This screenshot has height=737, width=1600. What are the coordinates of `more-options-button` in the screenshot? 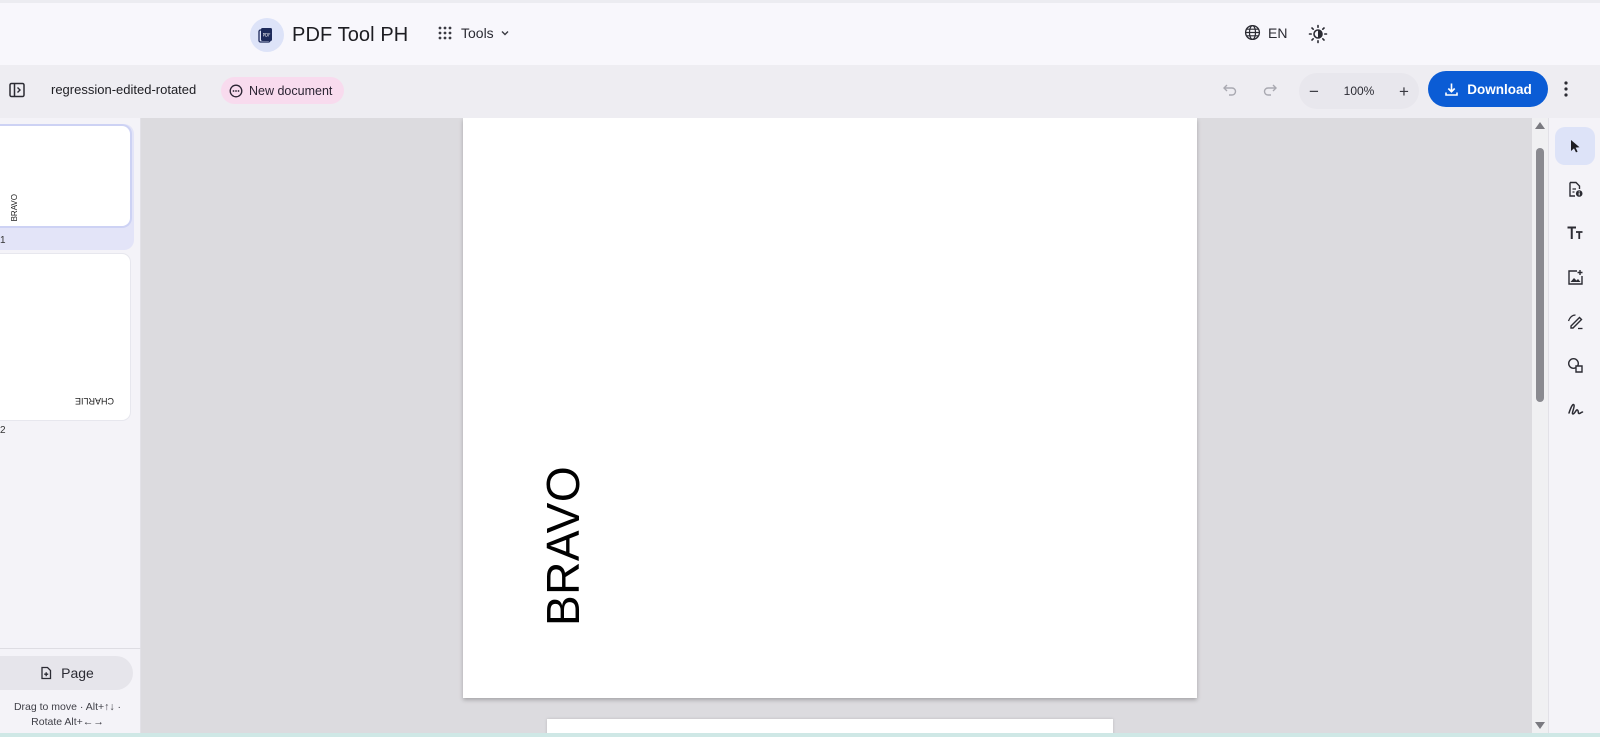 It's located at (1566, 91).